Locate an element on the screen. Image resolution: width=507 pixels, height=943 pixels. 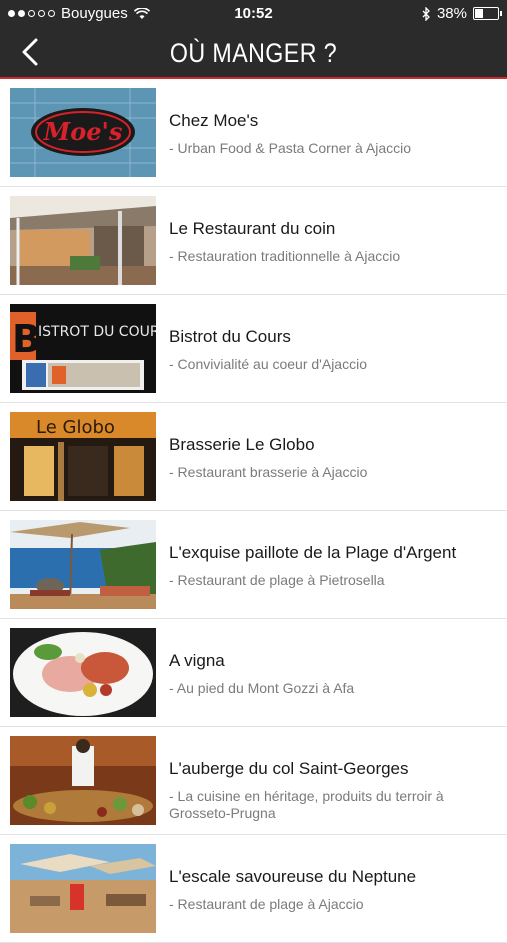
restaurant-name: L'escale savoureuse du Neptune is located at coordinates (293, 876).